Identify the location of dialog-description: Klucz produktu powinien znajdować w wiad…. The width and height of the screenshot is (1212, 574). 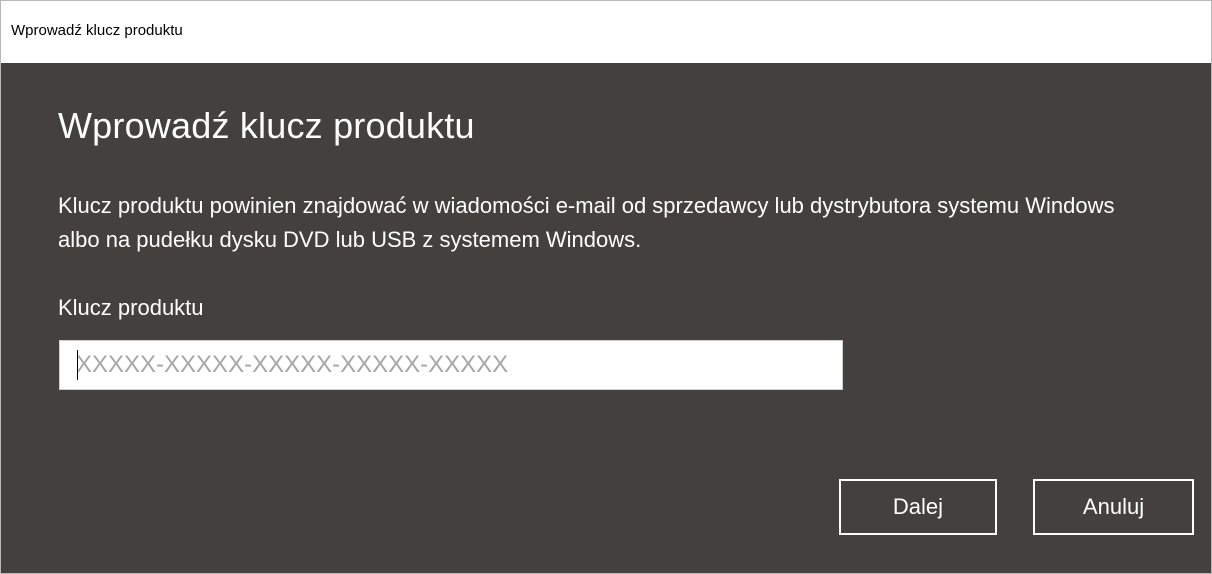
(586, 222).